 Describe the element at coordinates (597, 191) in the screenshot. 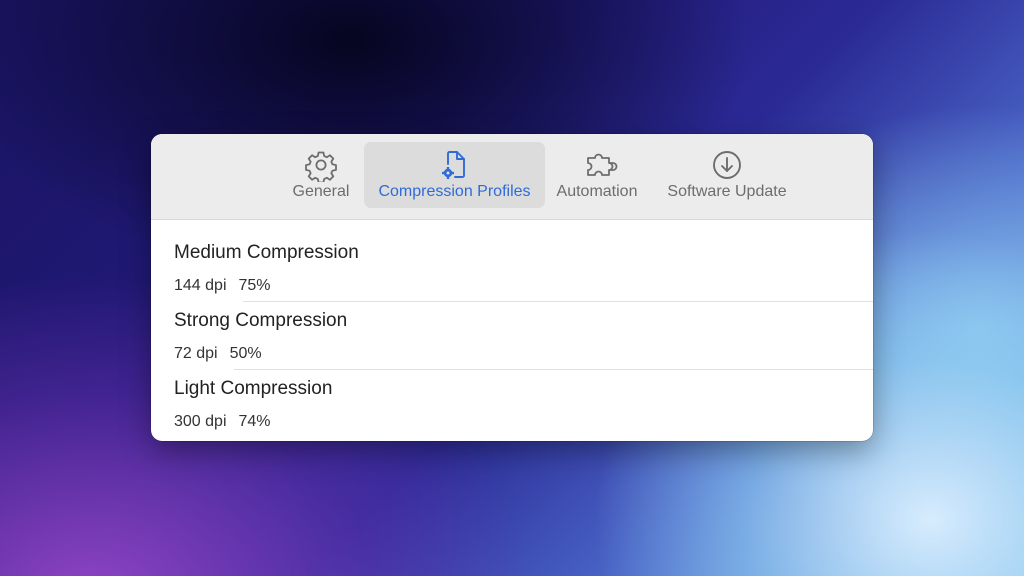

I see `tab-automation-label: Automation` at that location.